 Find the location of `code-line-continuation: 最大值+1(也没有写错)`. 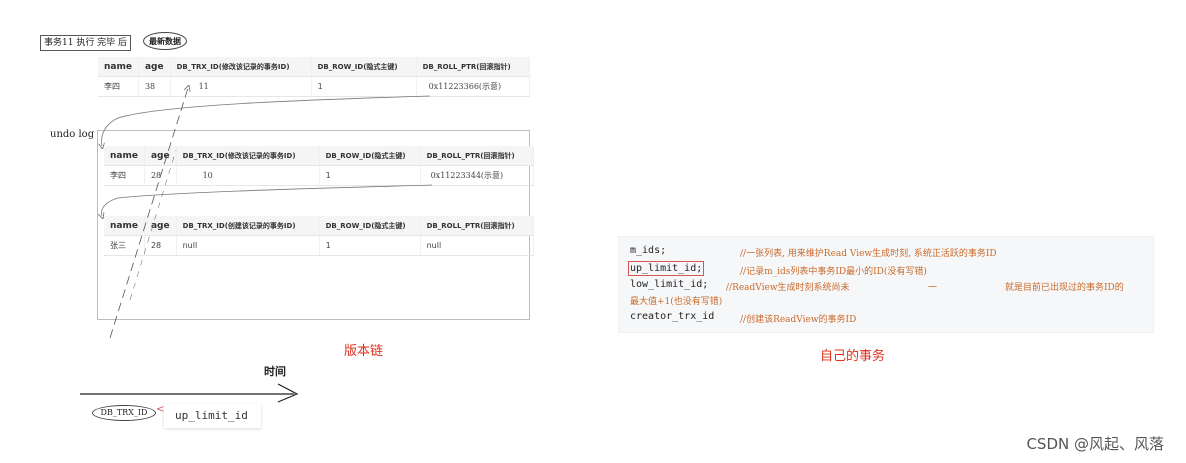

code-line-continuation: 最大值+1(也没有写错) is located at coordinates (676, 300).